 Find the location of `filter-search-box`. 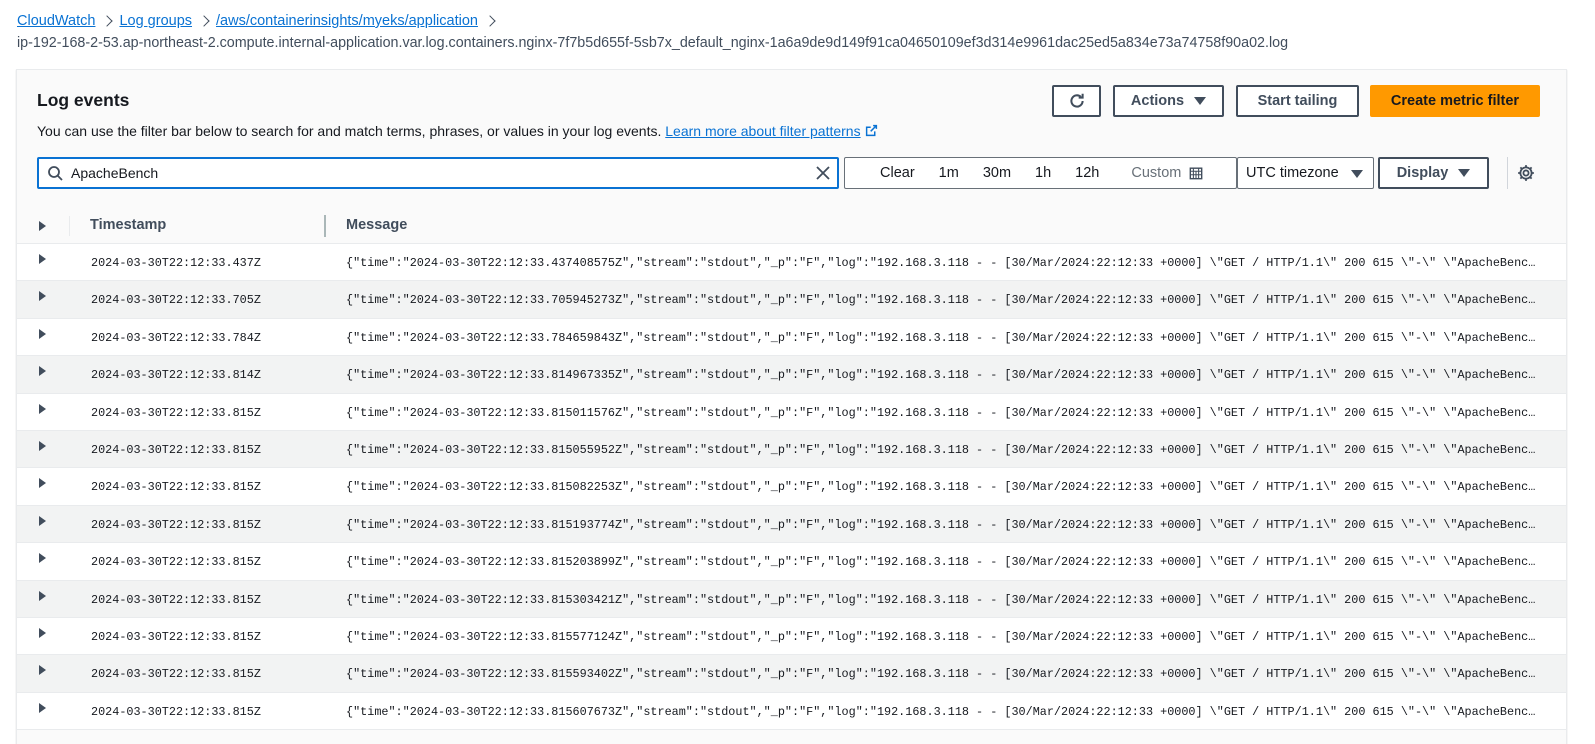

filter-search-box is located at coordinates (438, 173).